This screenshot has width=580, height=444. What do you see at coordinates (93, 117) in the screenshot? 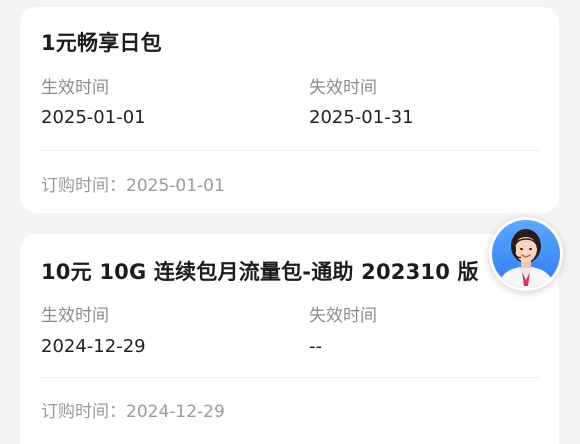
I see `effective-time-value: 2025-01-01` at bounding box center [93, 117].